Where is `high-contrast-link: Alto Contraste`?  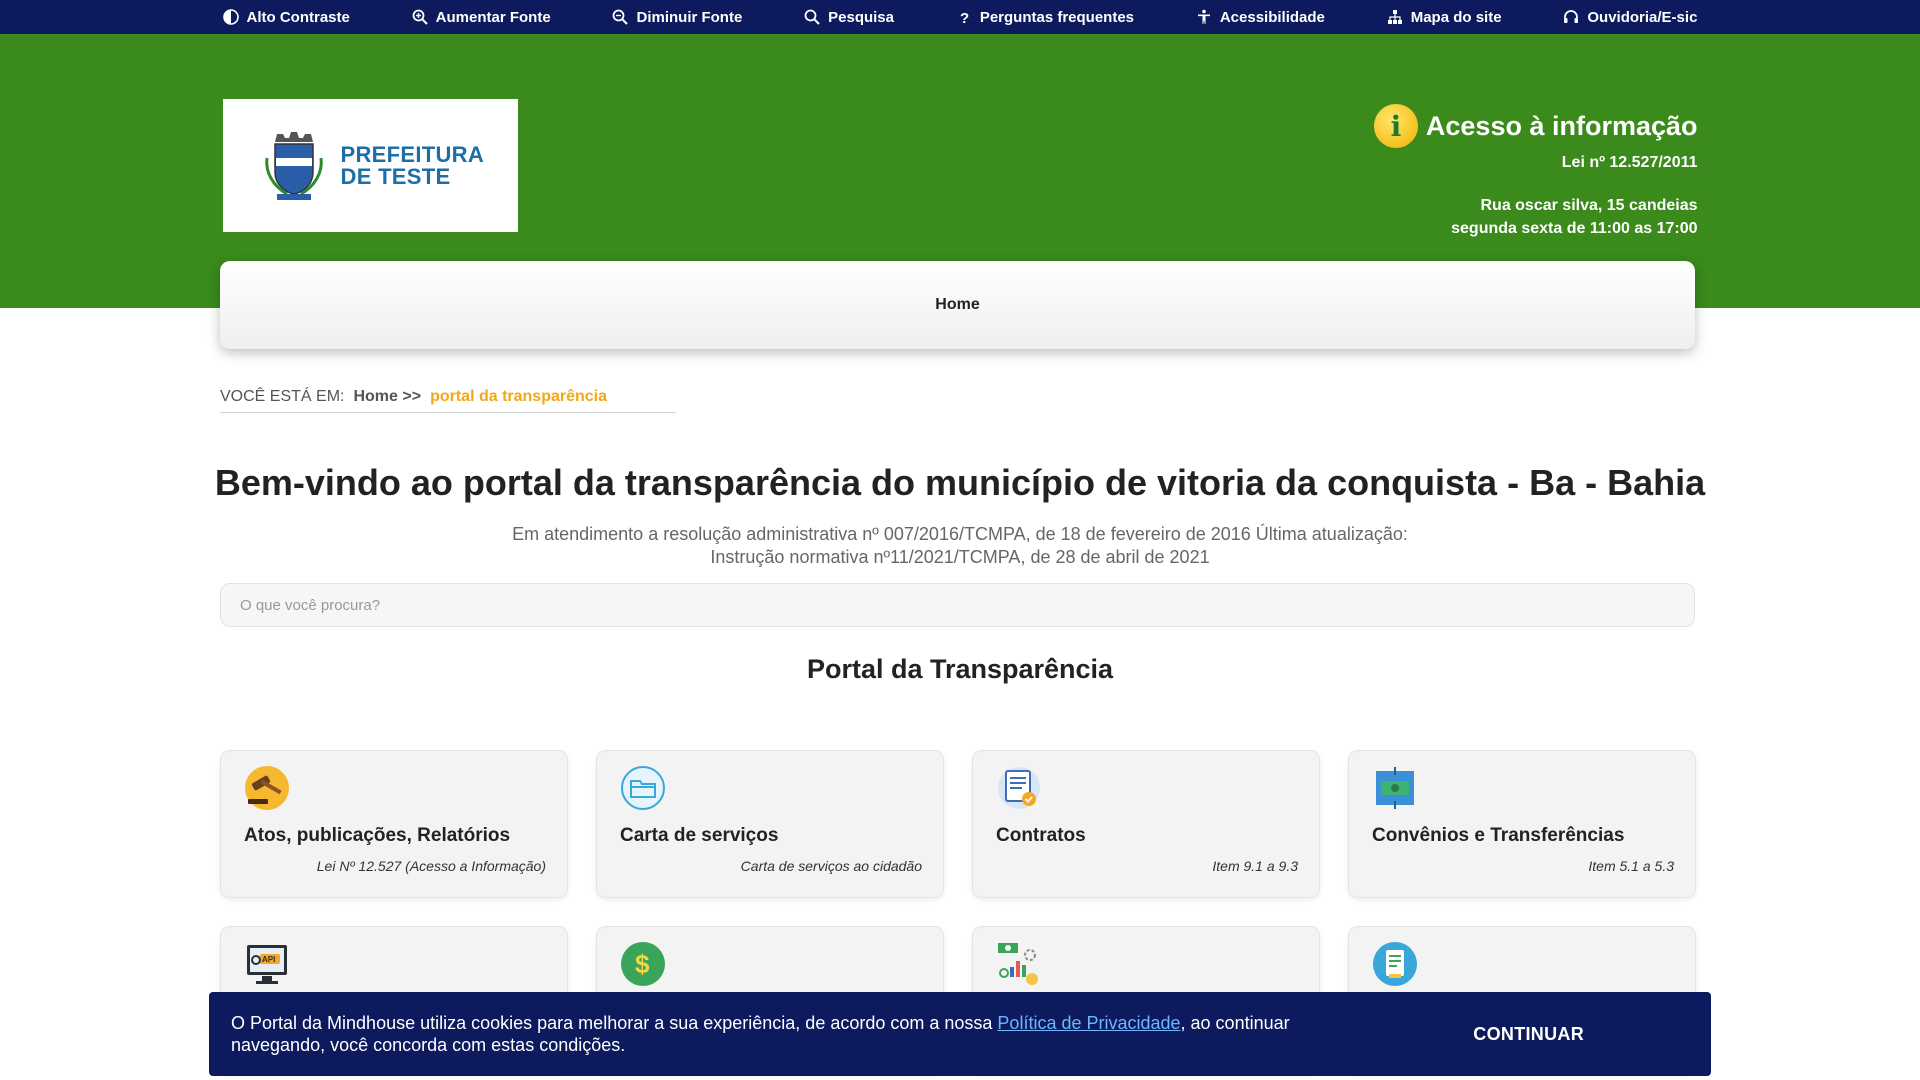 high-contrast-link: Alto Contraste is located at coordinates (286, 17).